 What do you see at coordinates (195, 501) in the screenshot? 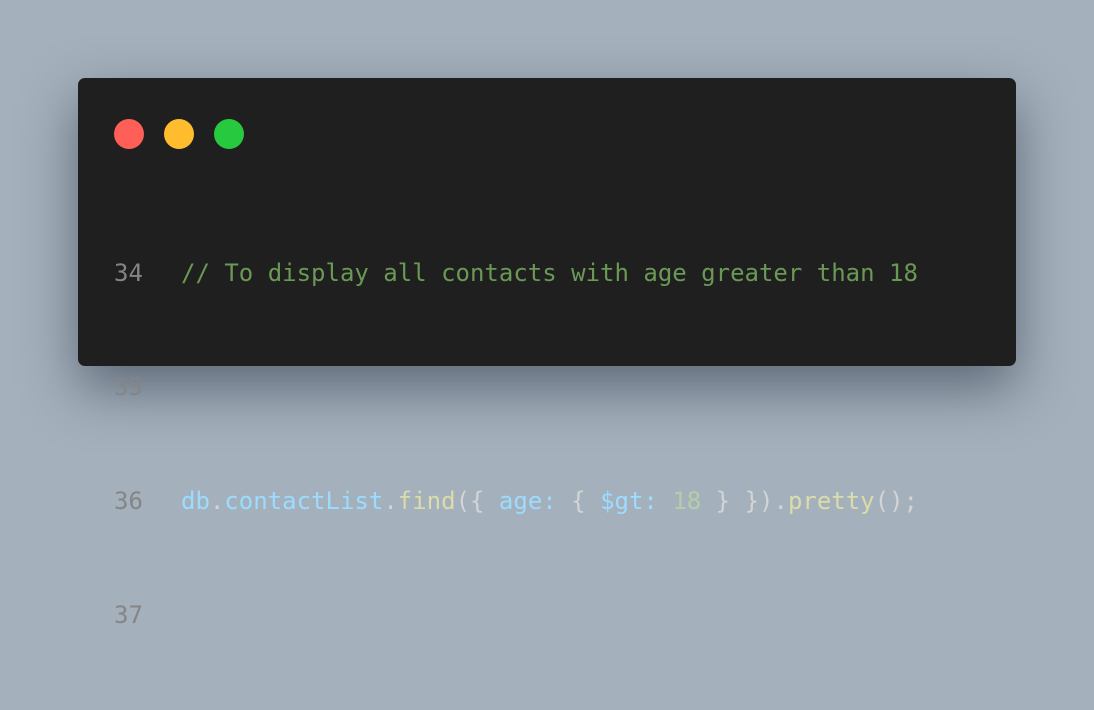
I see `db-token: db` at bounding box center [195, 501].